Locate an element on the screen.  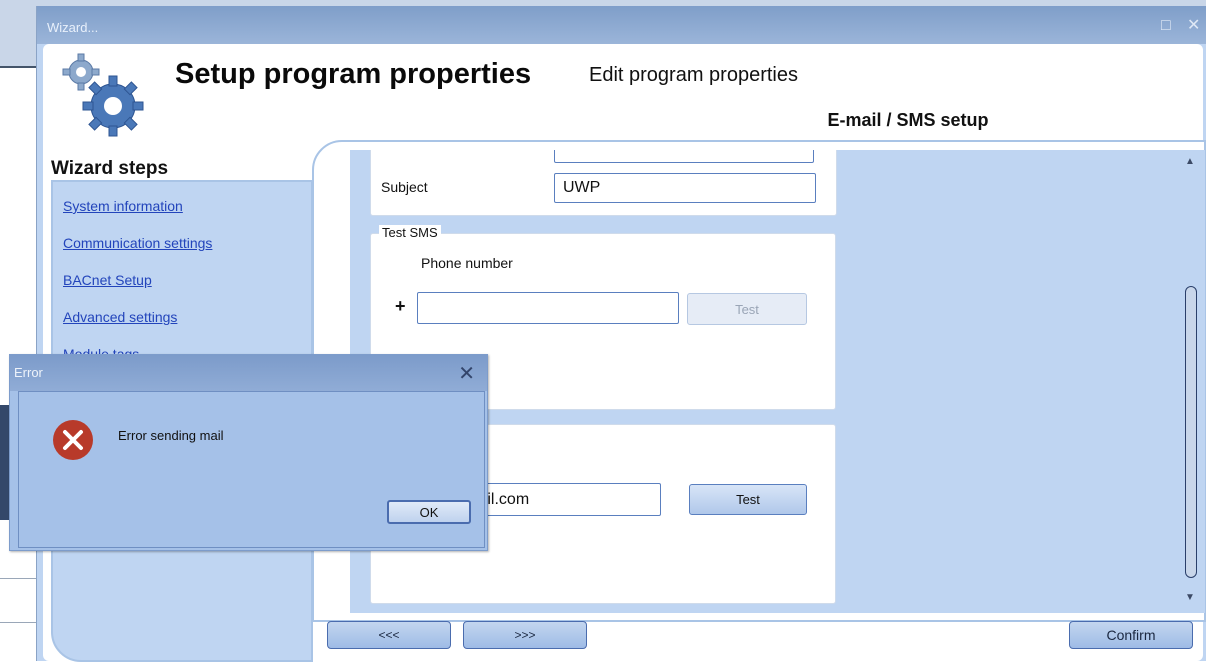
sidebar-item-advanced-settings: Advanced settings is located at coordinates (120, 317).